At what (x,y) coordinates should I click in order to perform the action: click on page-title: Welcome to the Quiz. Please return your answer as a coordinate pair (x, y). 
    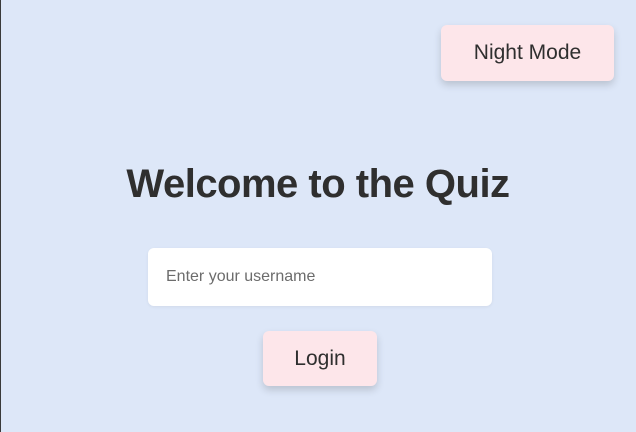
    Looking at the image, I should click on (318, 184).